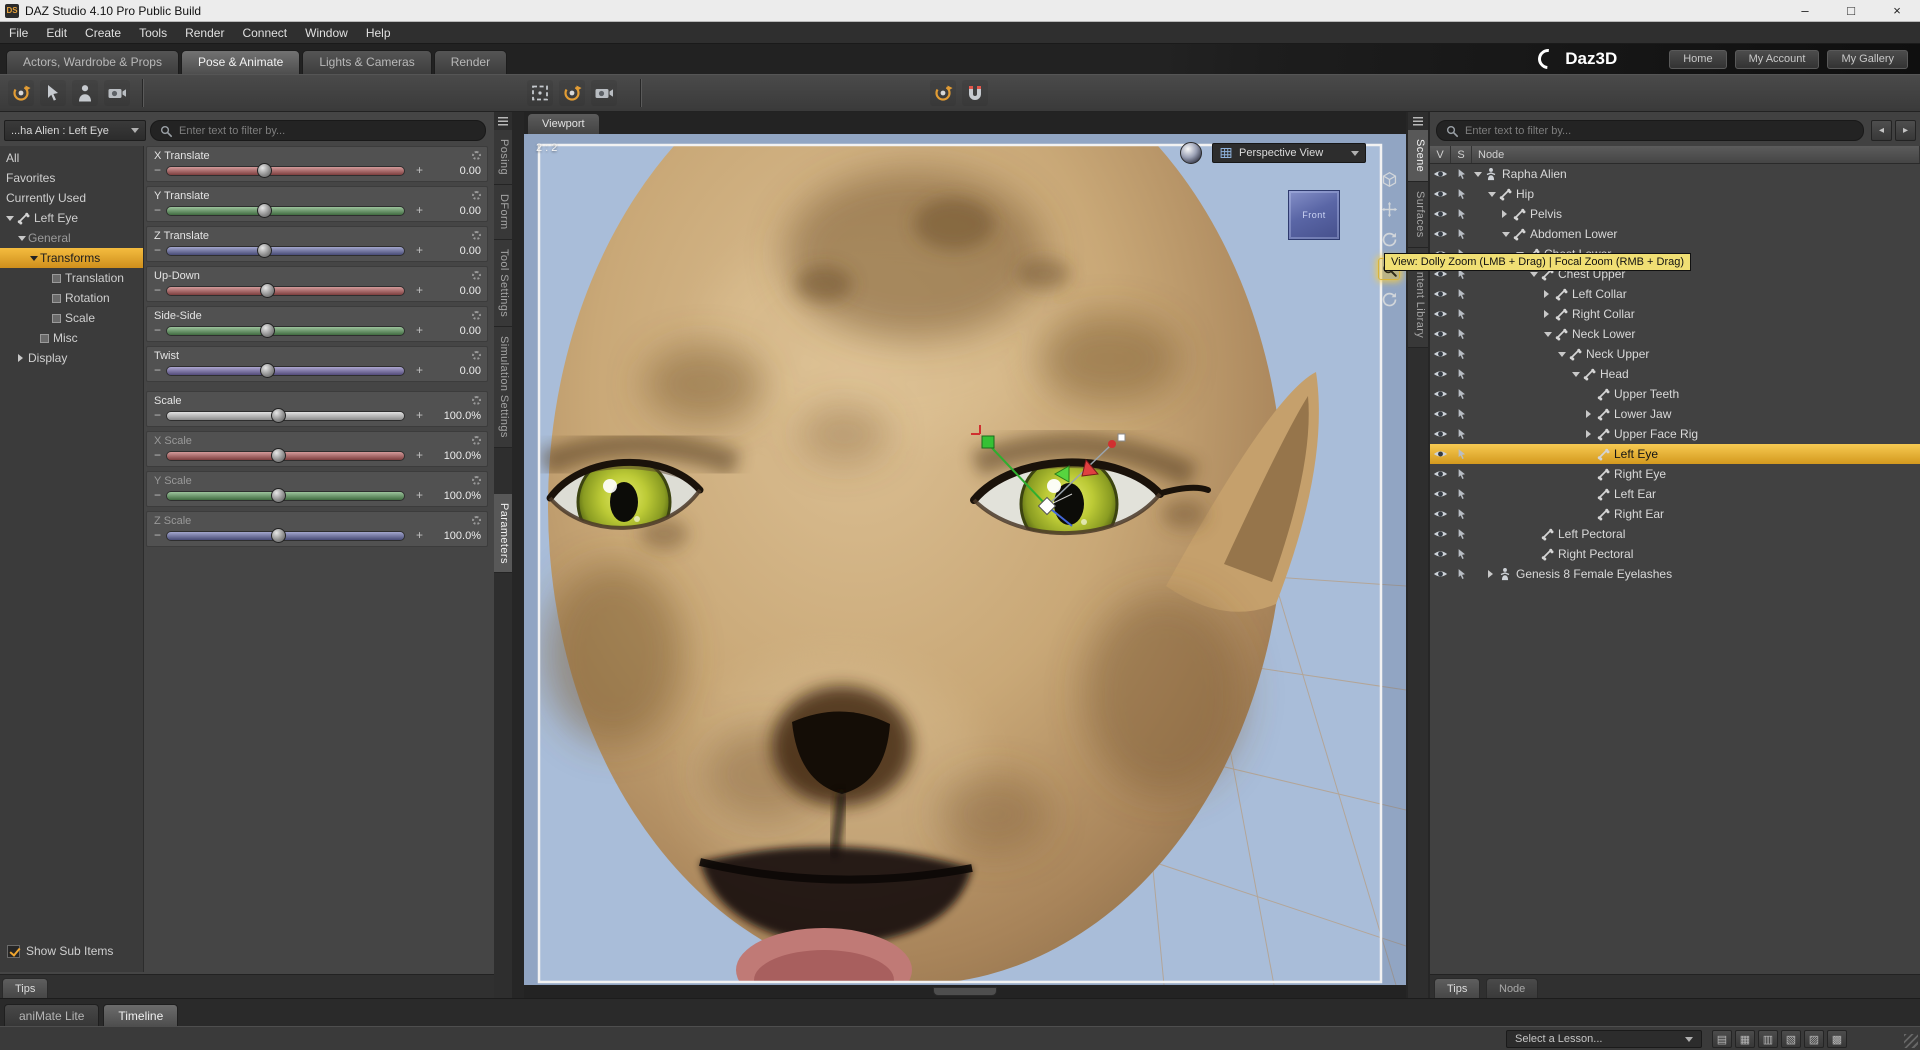 The height and width of the screenshot is (1050, 1920). I want to click on right-dock-tab-scene: Scene, so click(1418, 156).